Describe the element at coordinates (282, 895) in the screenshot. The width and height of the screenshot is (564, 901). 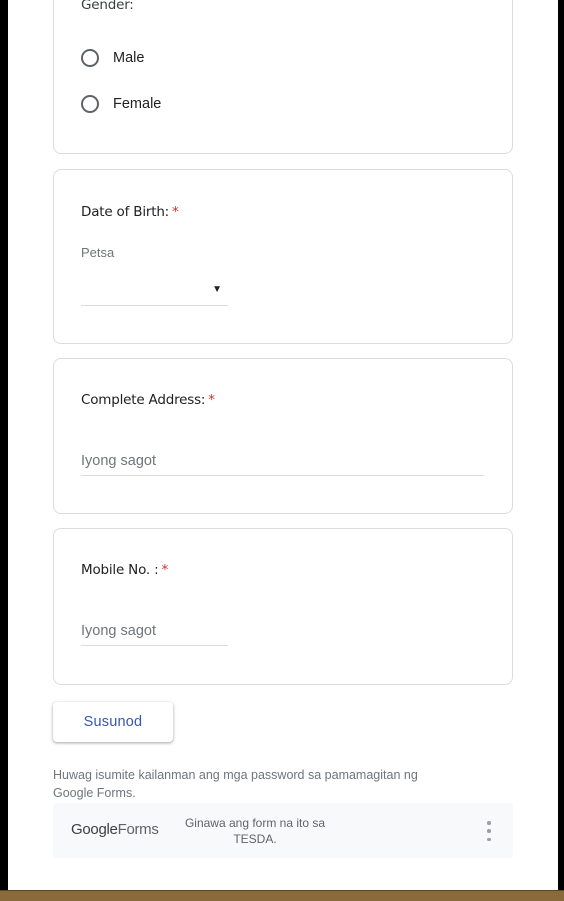
I see `taskbar-strip` at that location.